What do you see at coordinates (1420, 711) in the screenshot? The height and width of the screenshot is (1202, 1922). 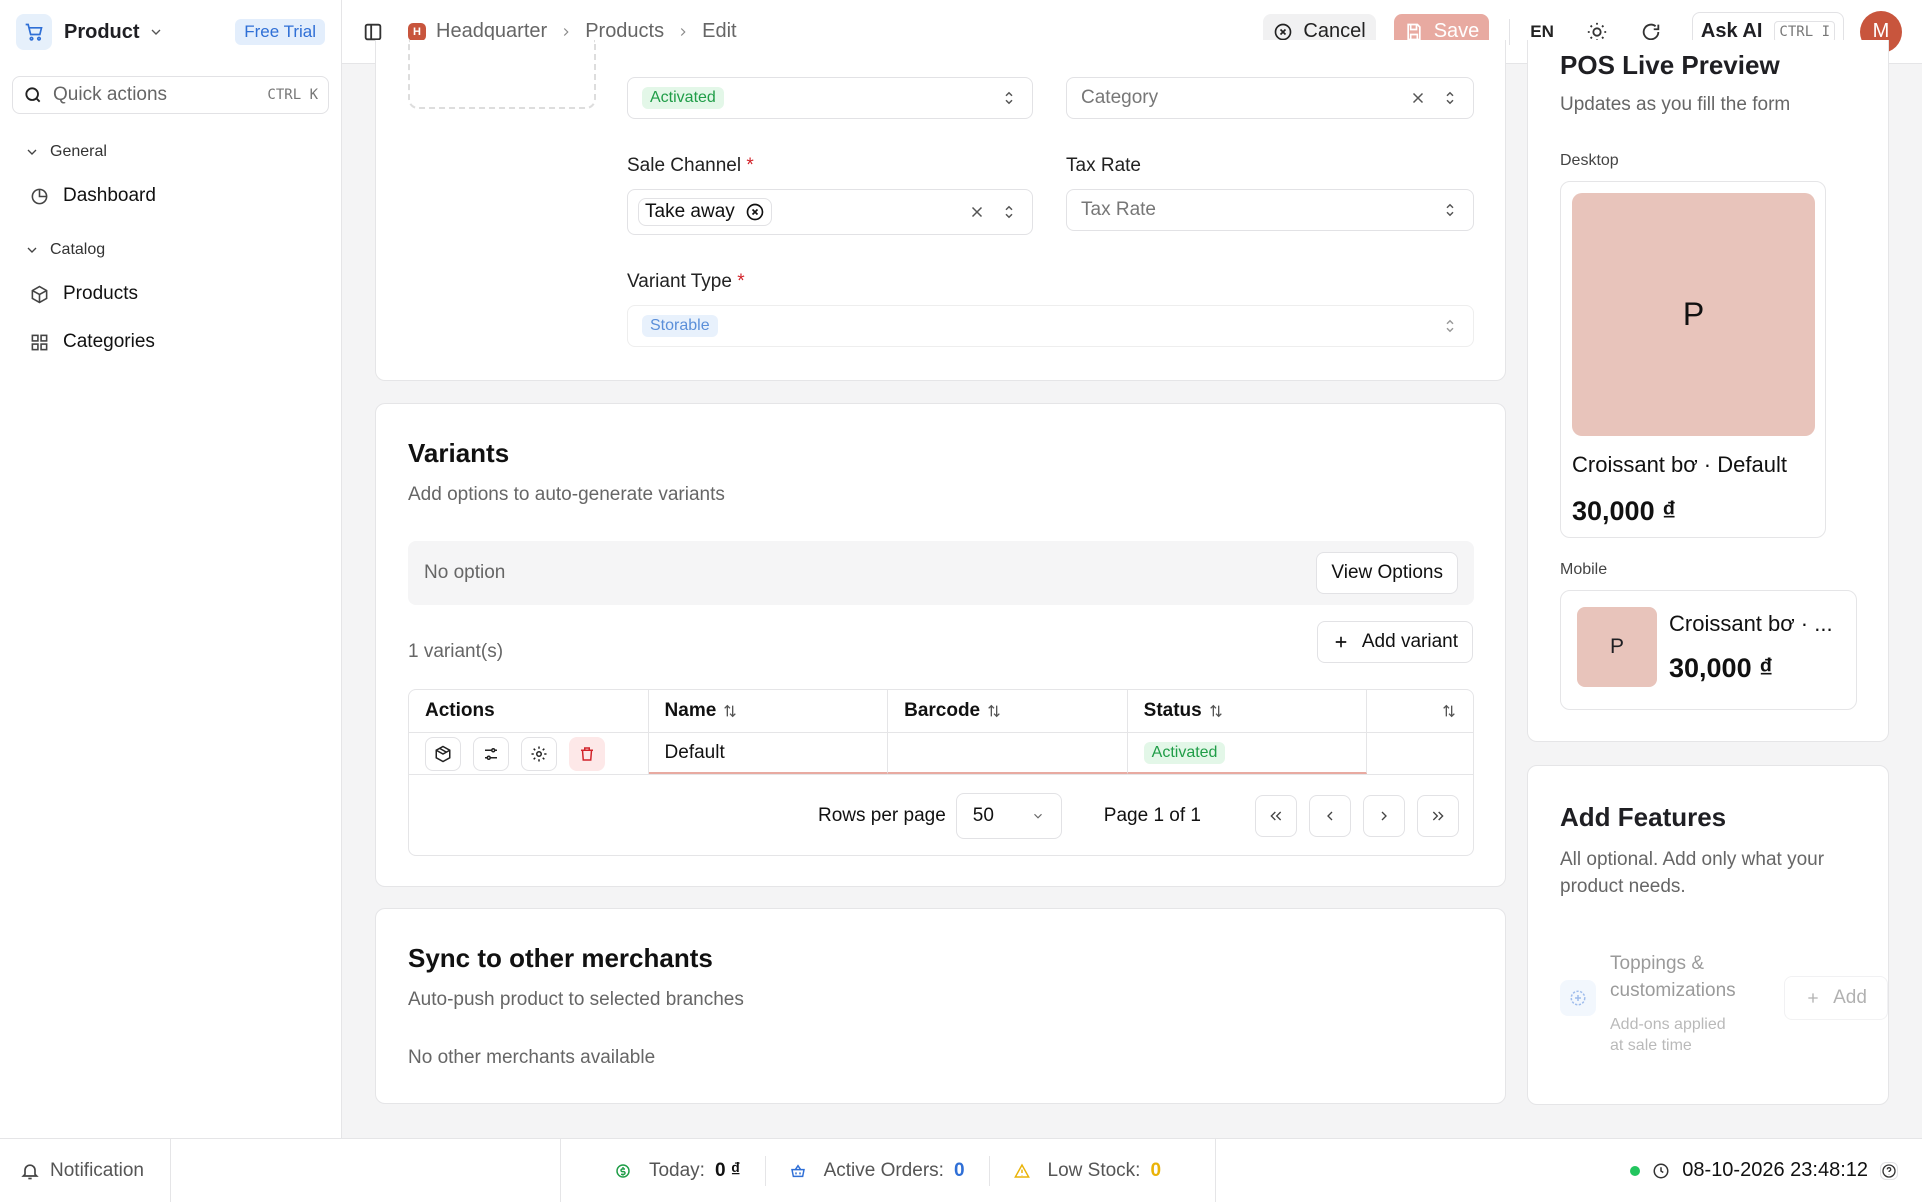 I see `column-extra` at bounding box center [1420, 711].